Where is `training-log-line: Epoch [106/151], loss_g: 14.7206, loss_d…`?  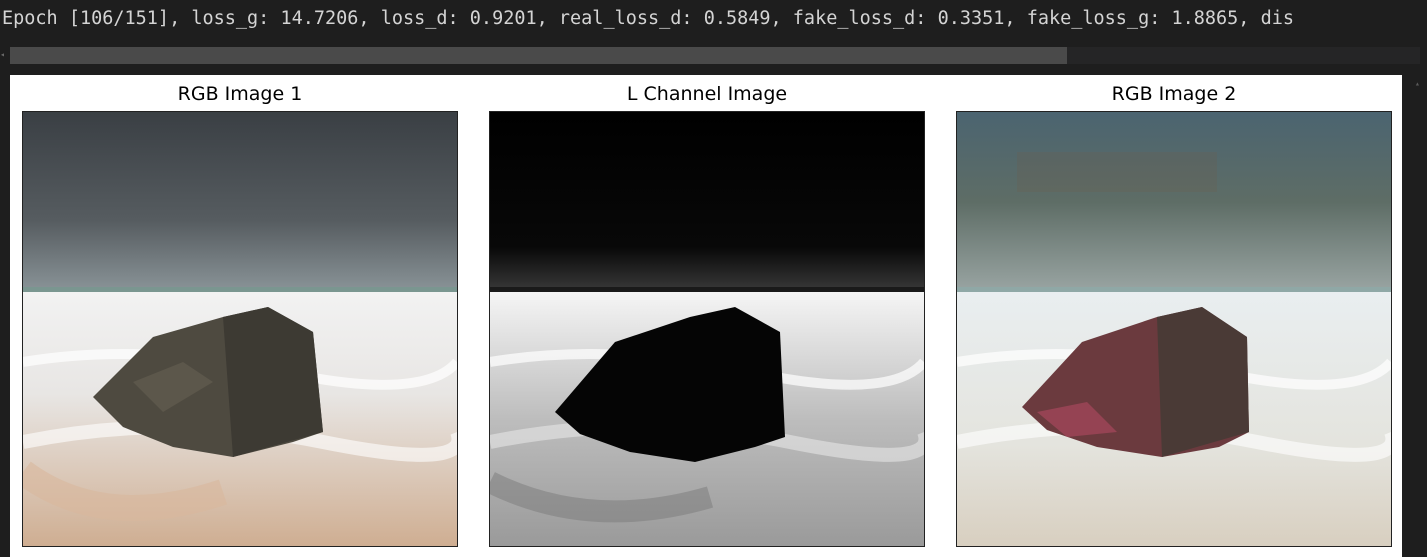 training-log-line: Epoch [106/151], loss_g: 14.7206, loss_d… is located at coordinates (648, 18).